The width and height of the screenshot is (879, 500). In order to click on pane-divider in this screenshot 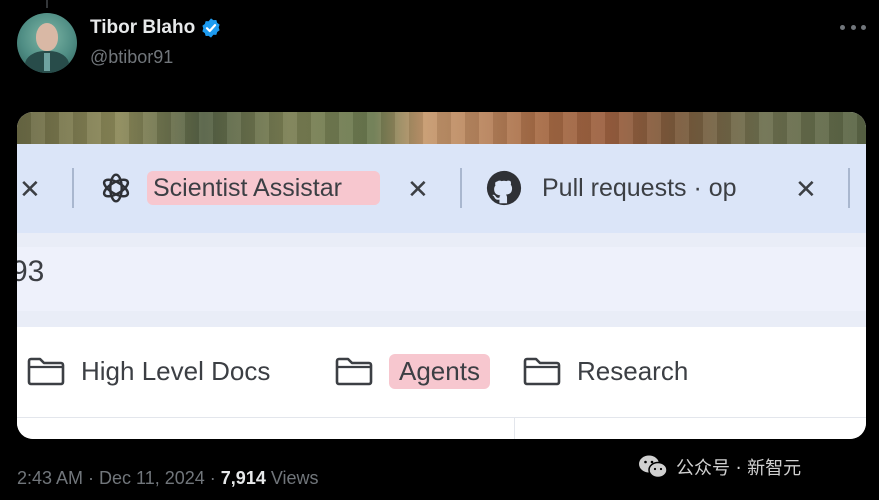, I will do `click(514, 428)`.